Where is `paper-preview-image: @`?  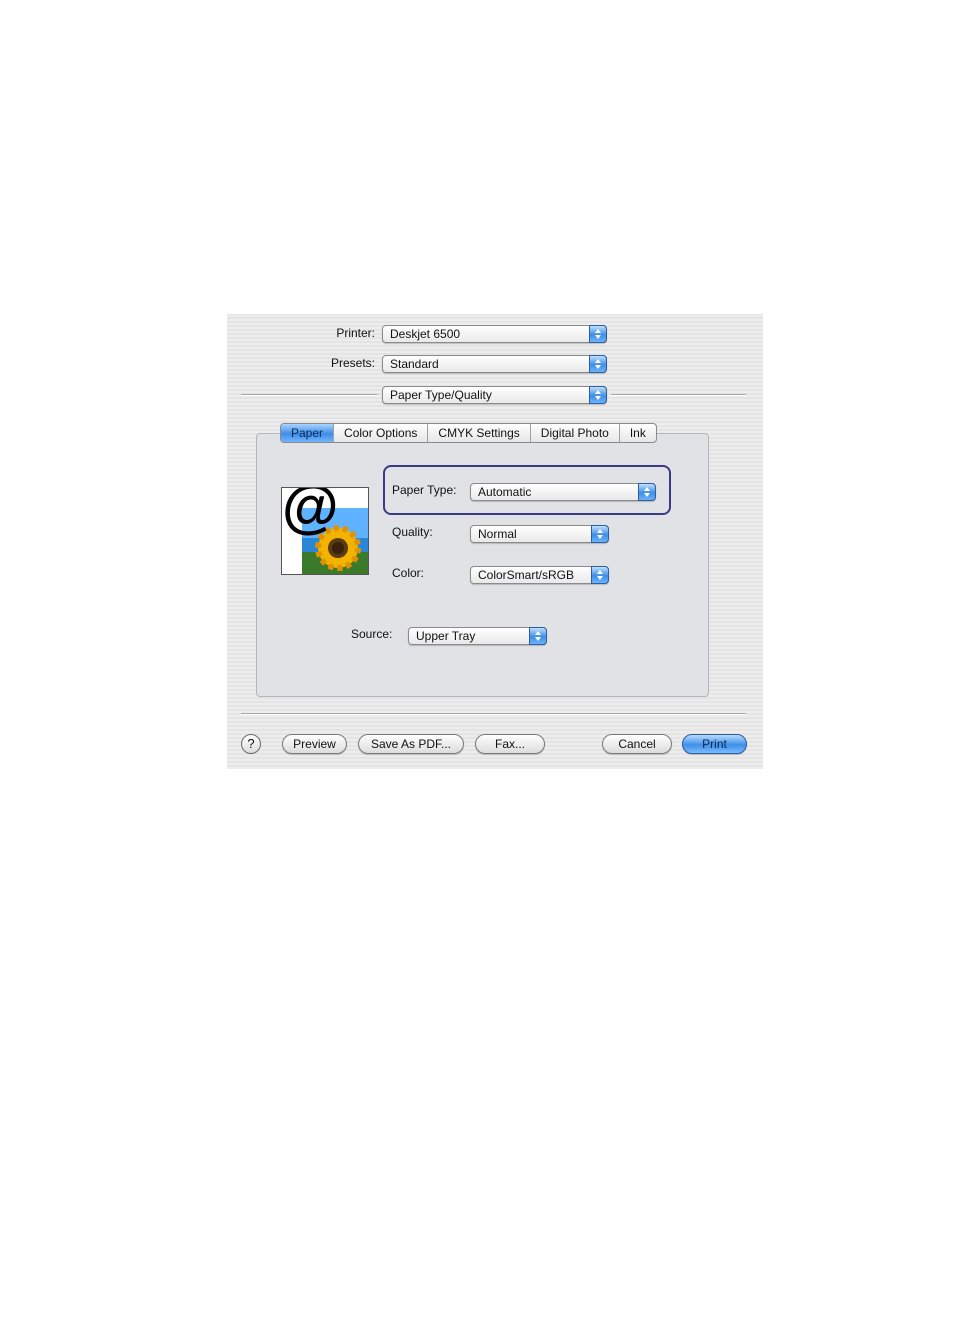
paper-preview-image: @ is located at coordinates (325, 531).